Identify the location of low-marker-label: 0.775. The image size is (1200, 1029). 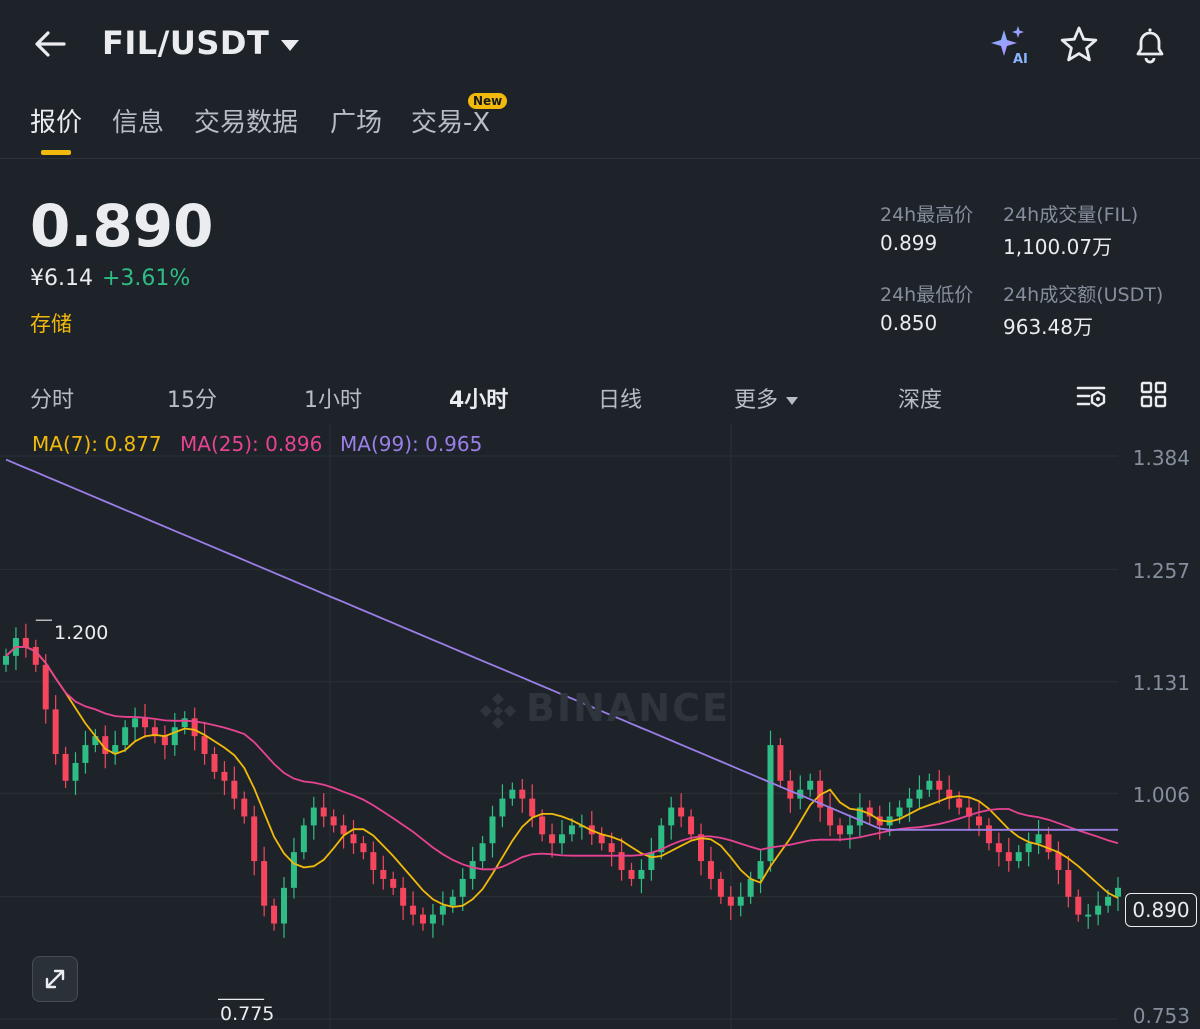
(247, 1014).